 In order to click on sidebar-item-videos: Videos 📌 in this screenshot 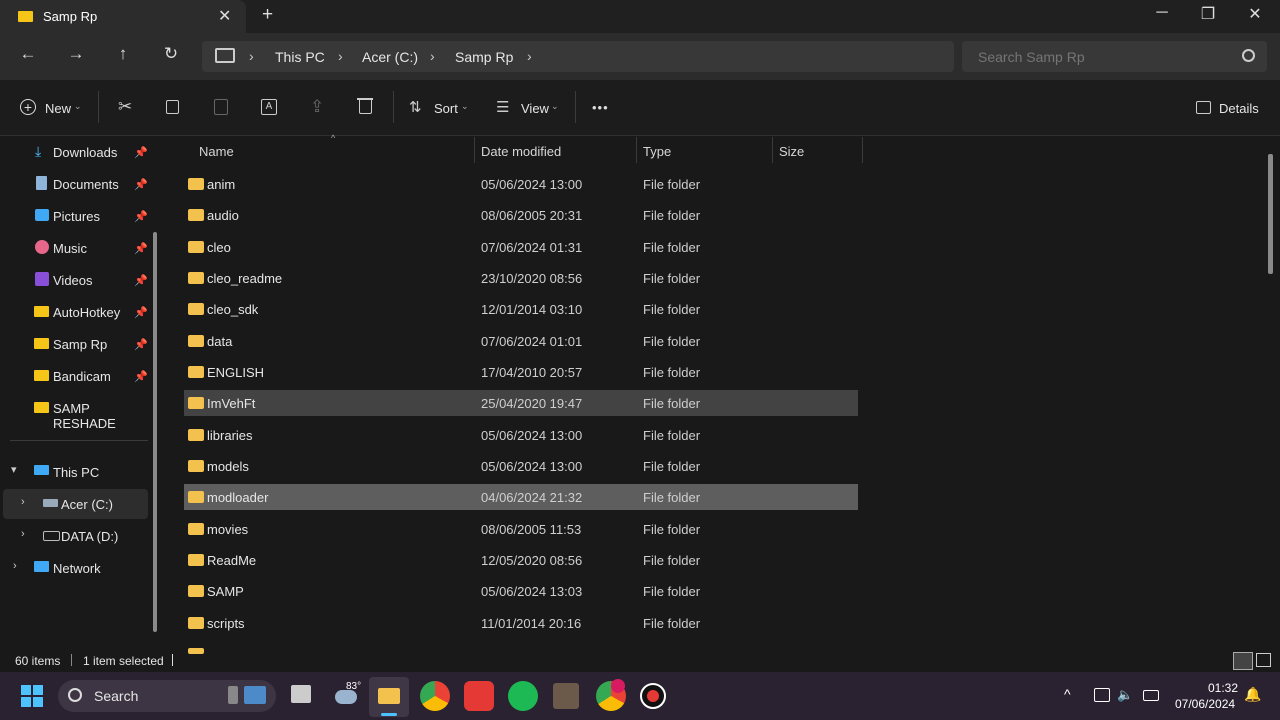, I will do `click(75, 280)`.